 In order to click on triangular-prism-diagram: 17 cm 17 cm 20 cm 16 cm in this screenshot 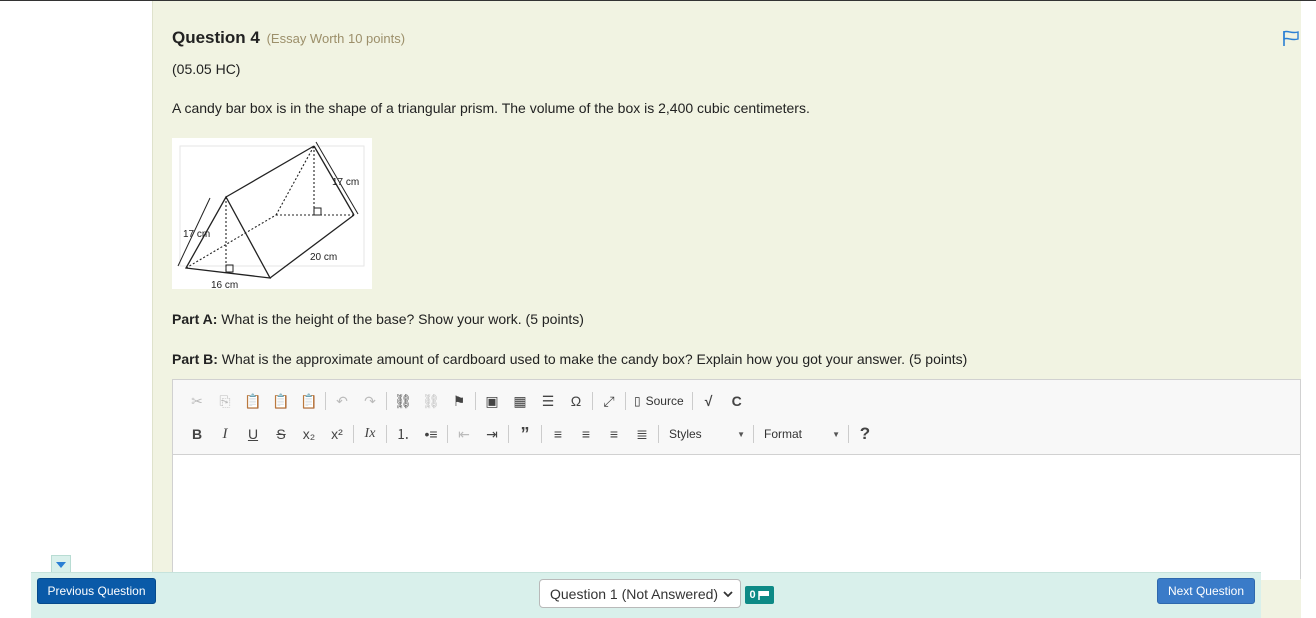, I will do `click(271, 216)`.